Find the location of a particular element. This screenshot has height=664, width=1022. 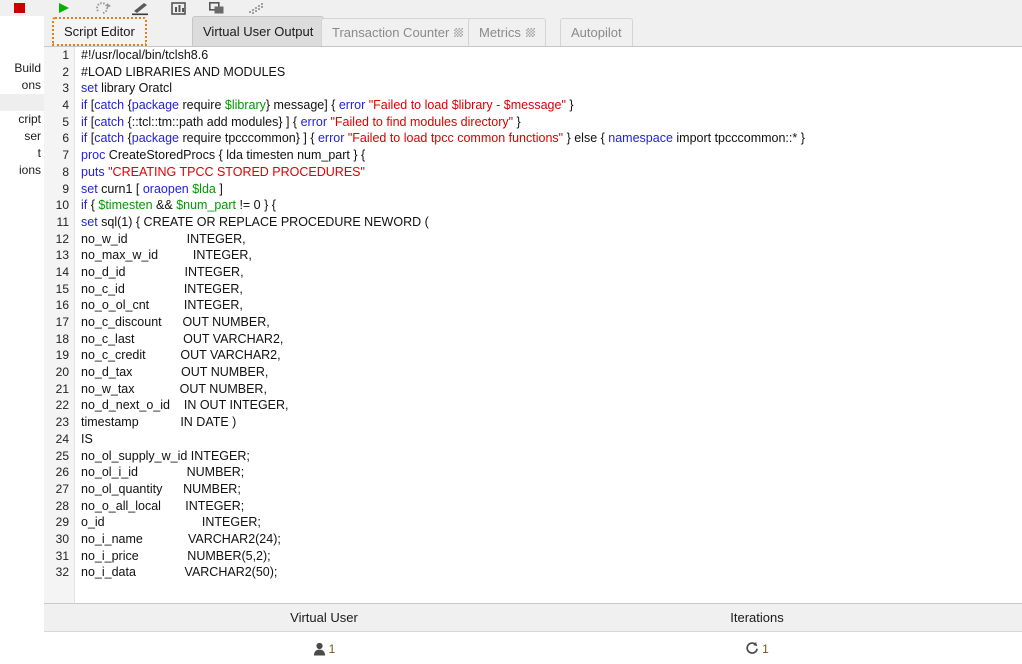

code-line: puts "CREATING TPCC STORED PROCEDURES" is located at coordinates (551, 172).